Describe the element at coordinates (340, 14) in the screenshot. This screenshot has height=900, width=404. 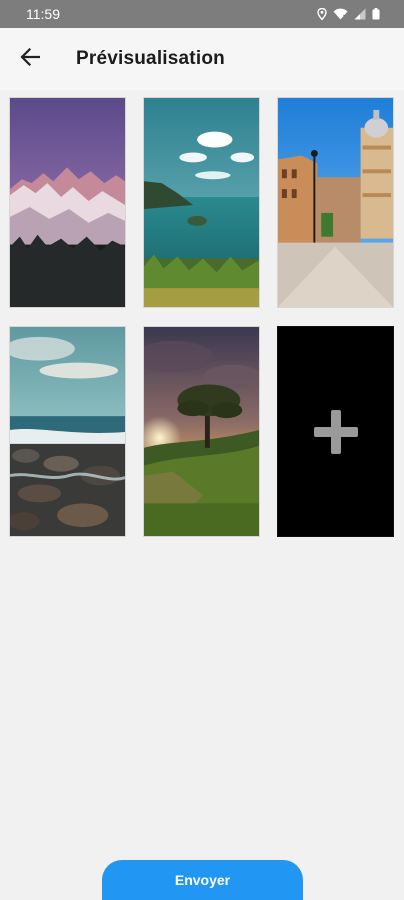
I see `wifi-icon` at that location.